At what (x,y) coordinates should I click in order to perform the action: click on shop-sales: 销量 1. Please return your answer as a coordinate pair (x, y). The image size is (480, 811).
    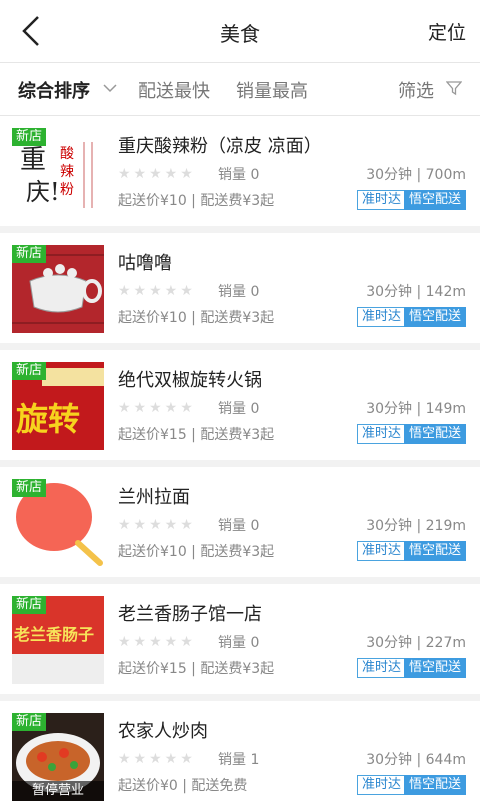
    Looking at the image, I should click on (239, 760).